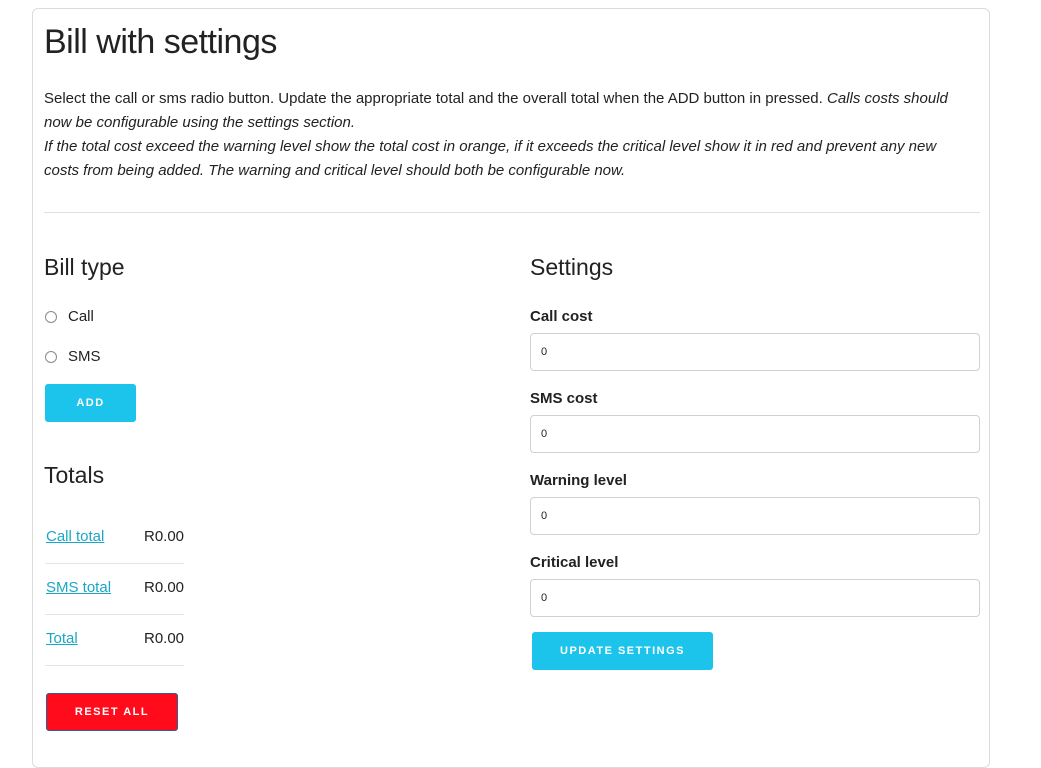 Image resolution: width=1041 pixels, height=768 pixels. I want to click on call-total-value: R0.00, so click(164, 536).